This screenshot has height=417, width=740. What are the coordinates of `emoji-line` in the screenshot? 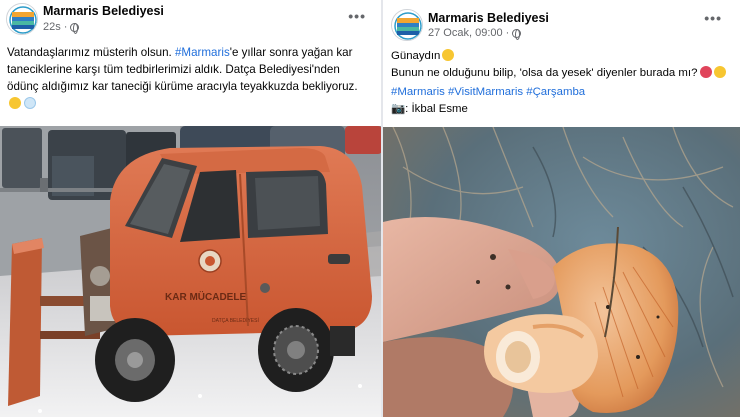 It's located at (193, 103).